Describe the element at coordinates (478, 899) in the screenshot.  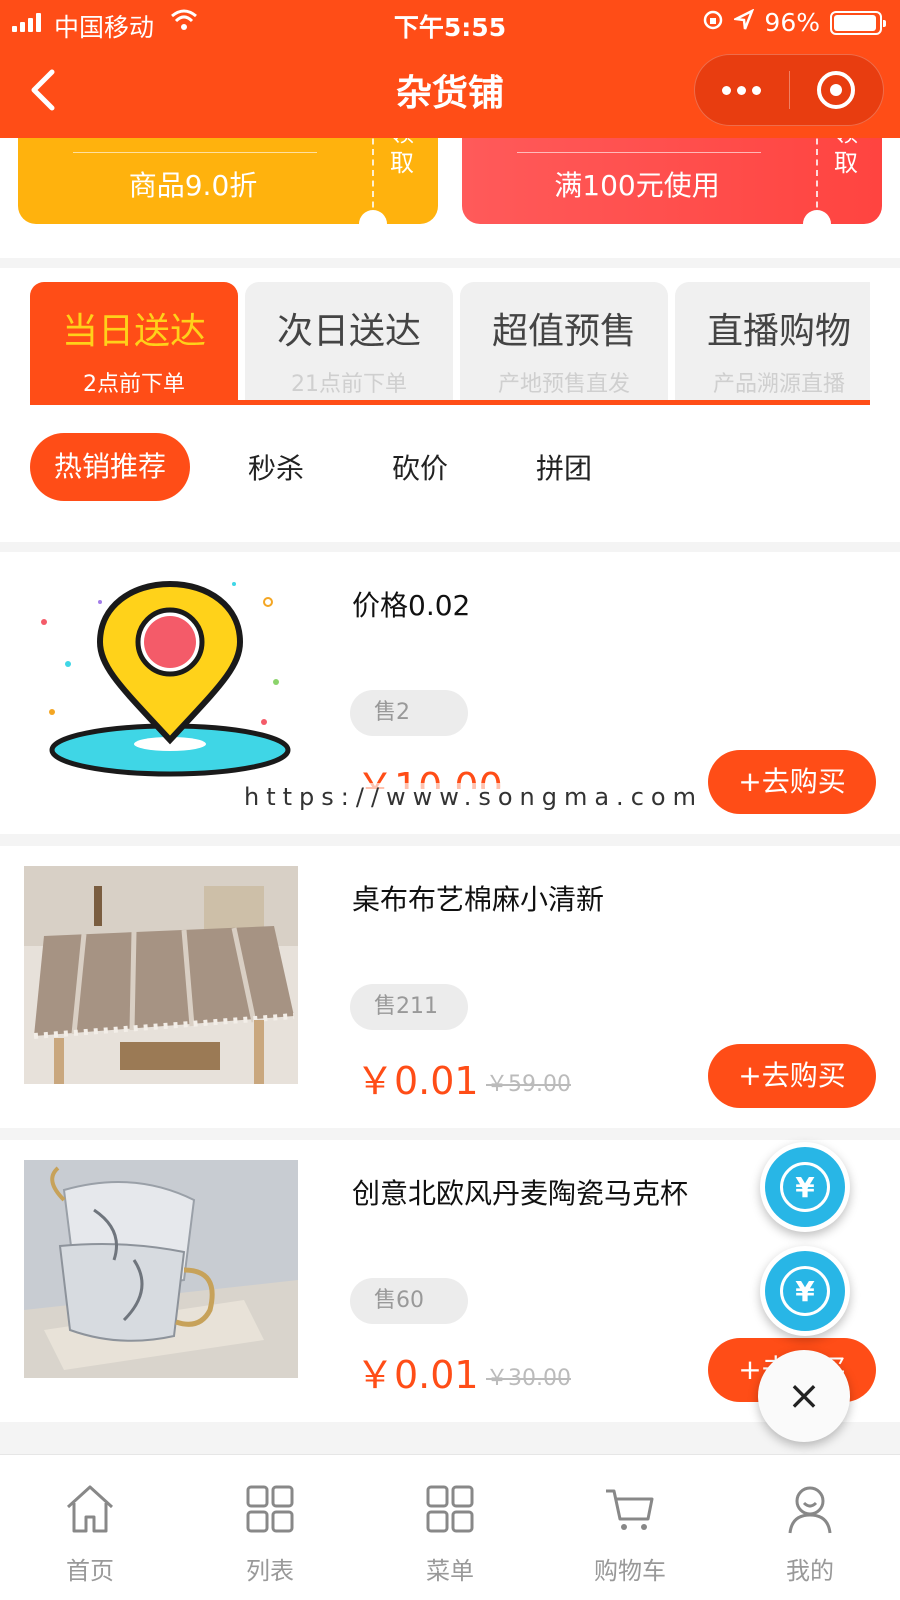
I see `product-name: 桌布布艺棉麻小清新` at that location.